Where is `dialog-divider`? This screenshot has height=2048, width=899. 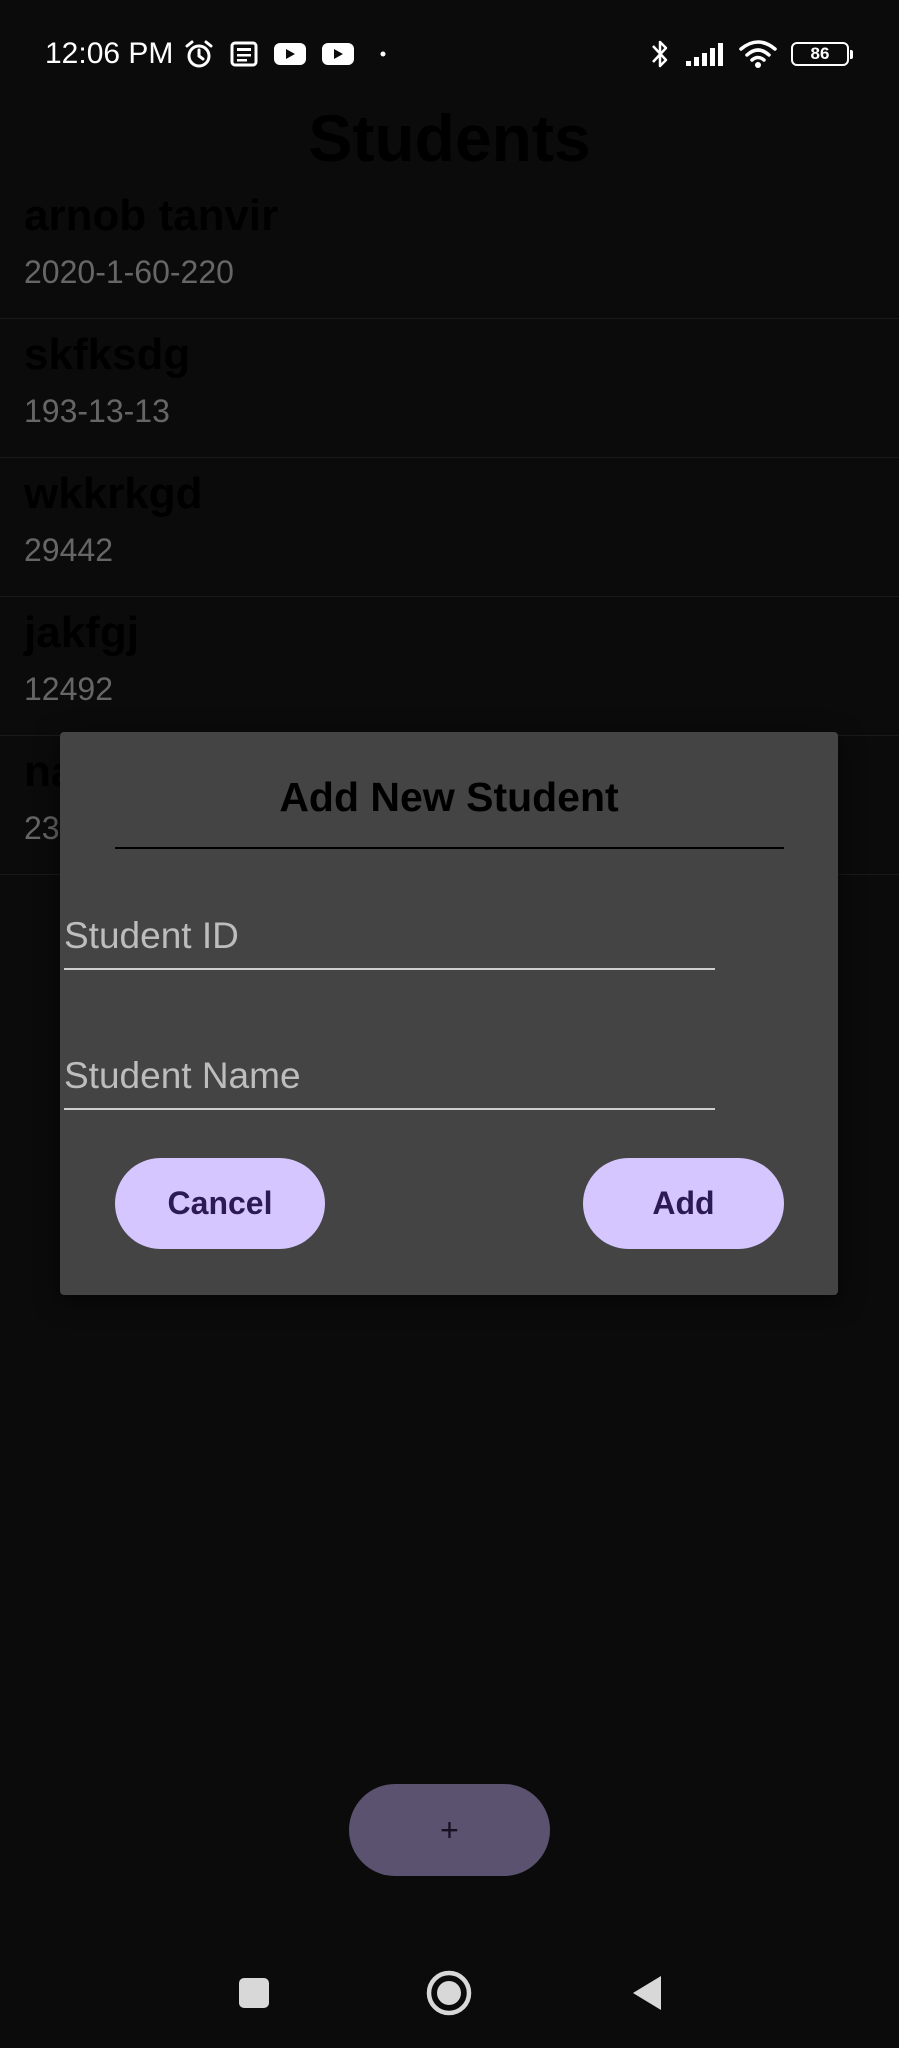 dialog-divider is located at coordinates (449, 848).